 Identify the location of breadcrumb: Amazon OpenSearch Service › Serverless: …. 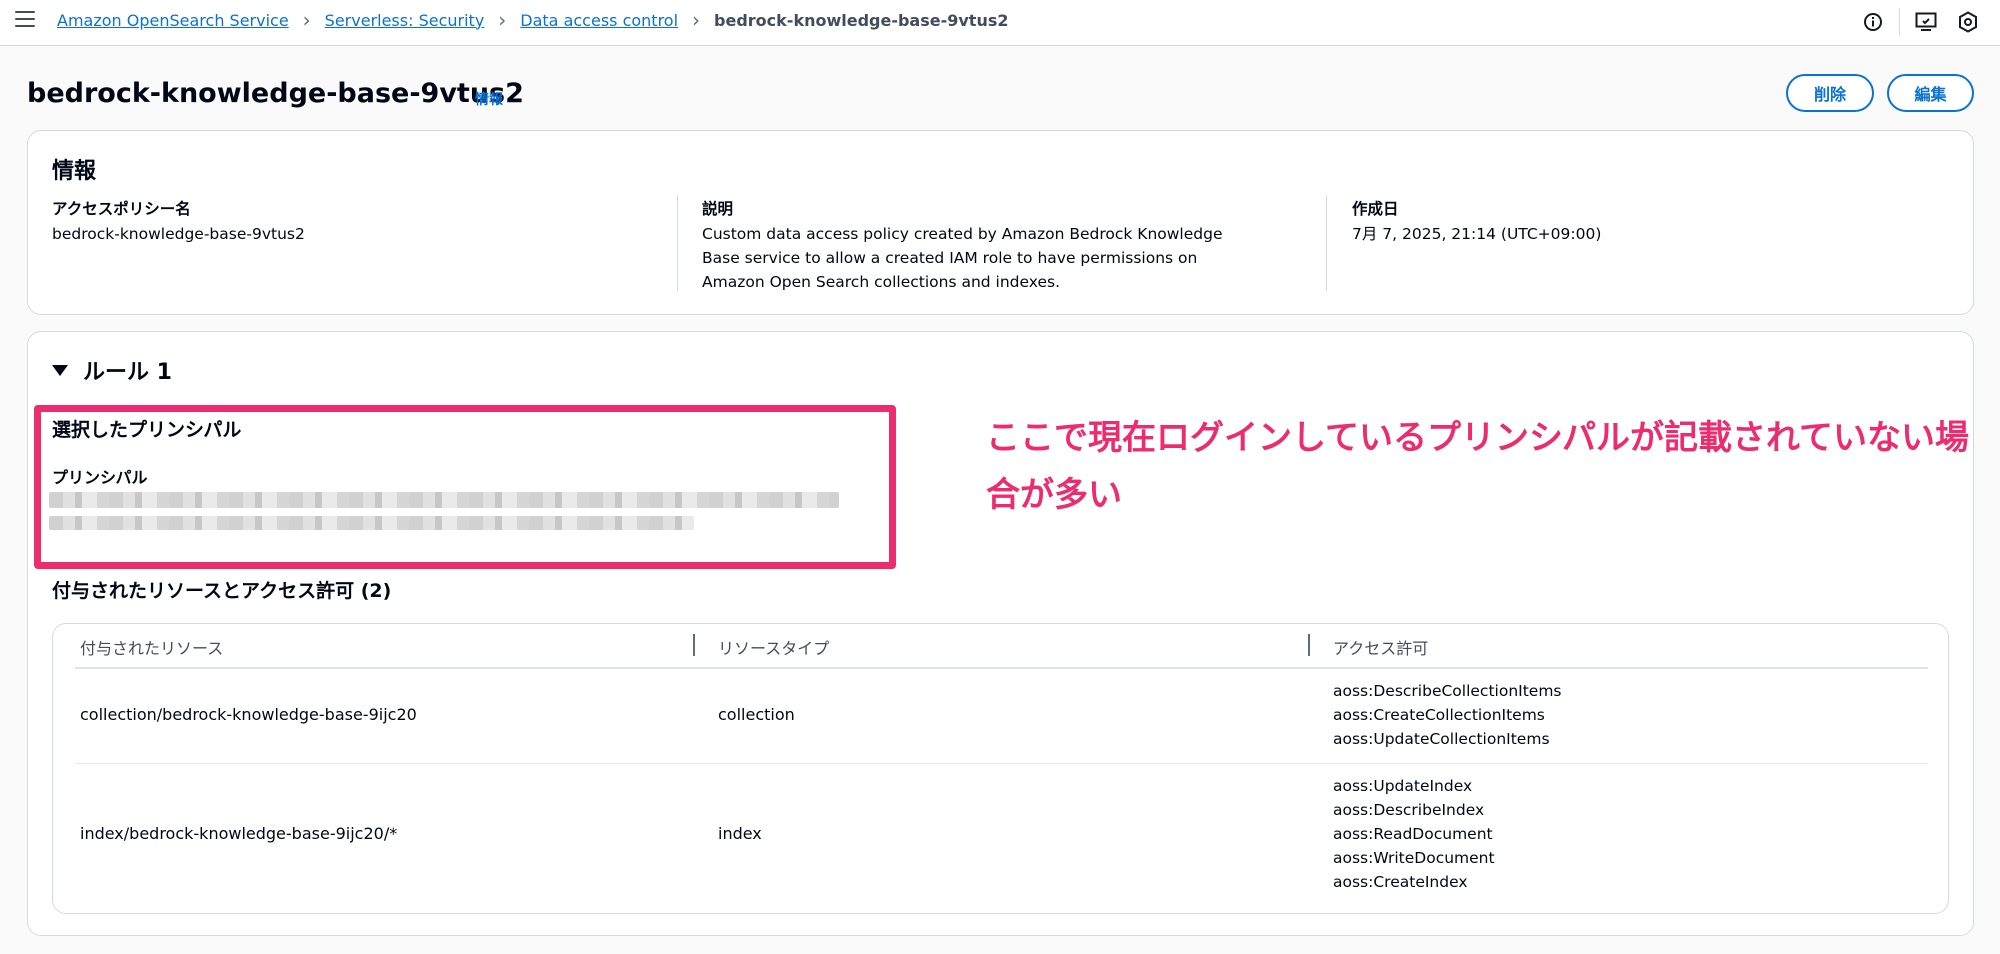
(533, 20).